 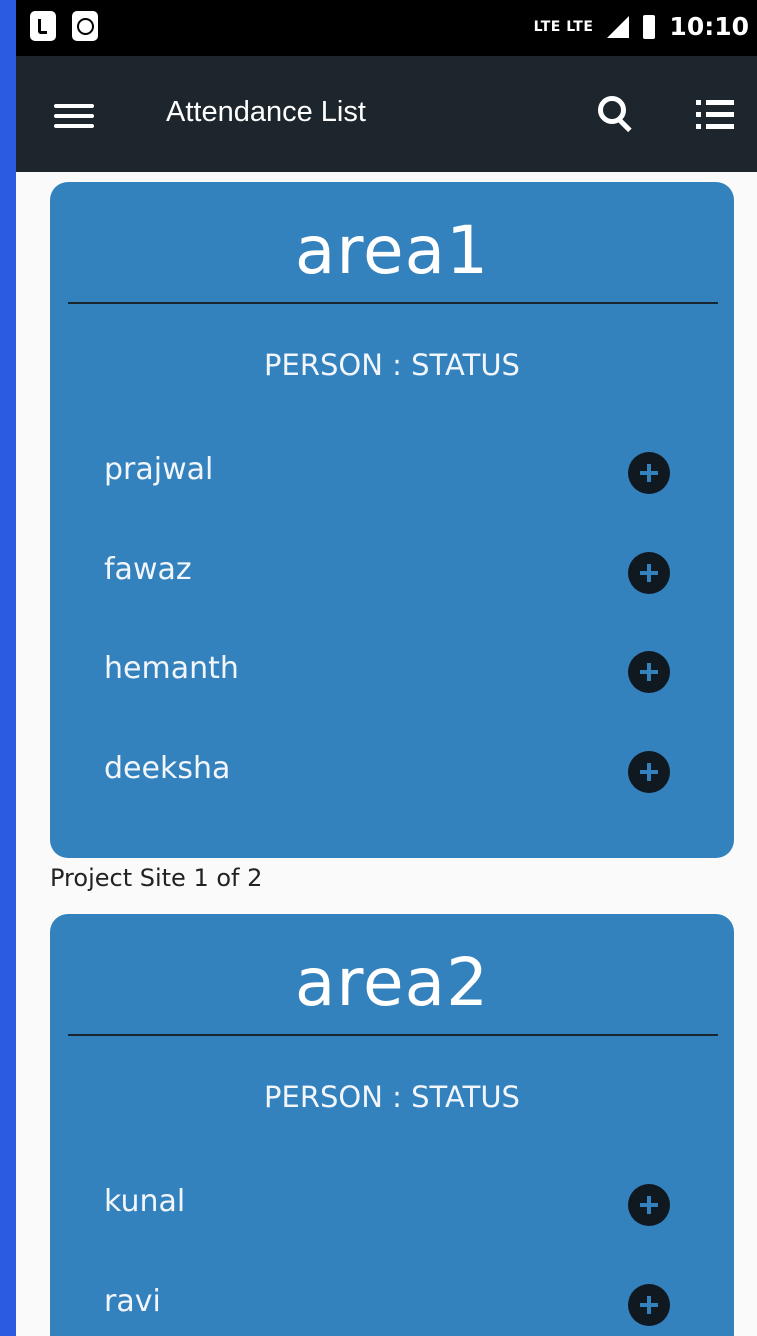 I want to click on person-name: ravi, so click(x=132, y=1301).